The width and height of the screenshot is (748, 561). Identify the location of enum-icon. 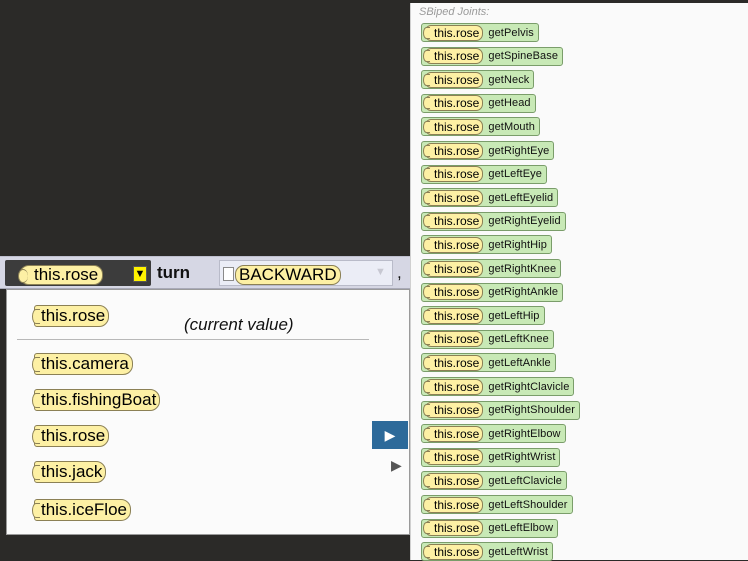
(228, 274).